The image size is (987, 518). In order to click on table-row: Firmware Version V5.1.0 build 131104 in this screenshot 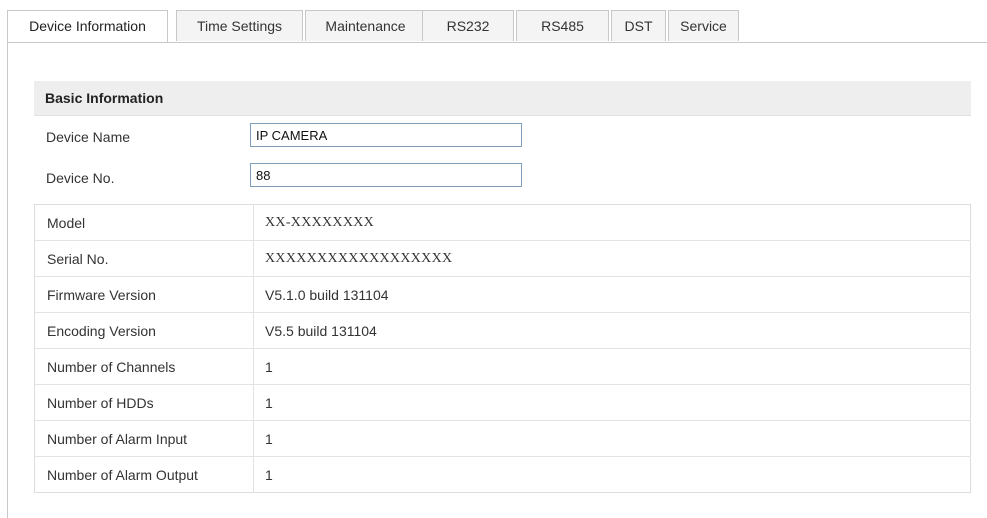, I will do `click(502, 294)`.